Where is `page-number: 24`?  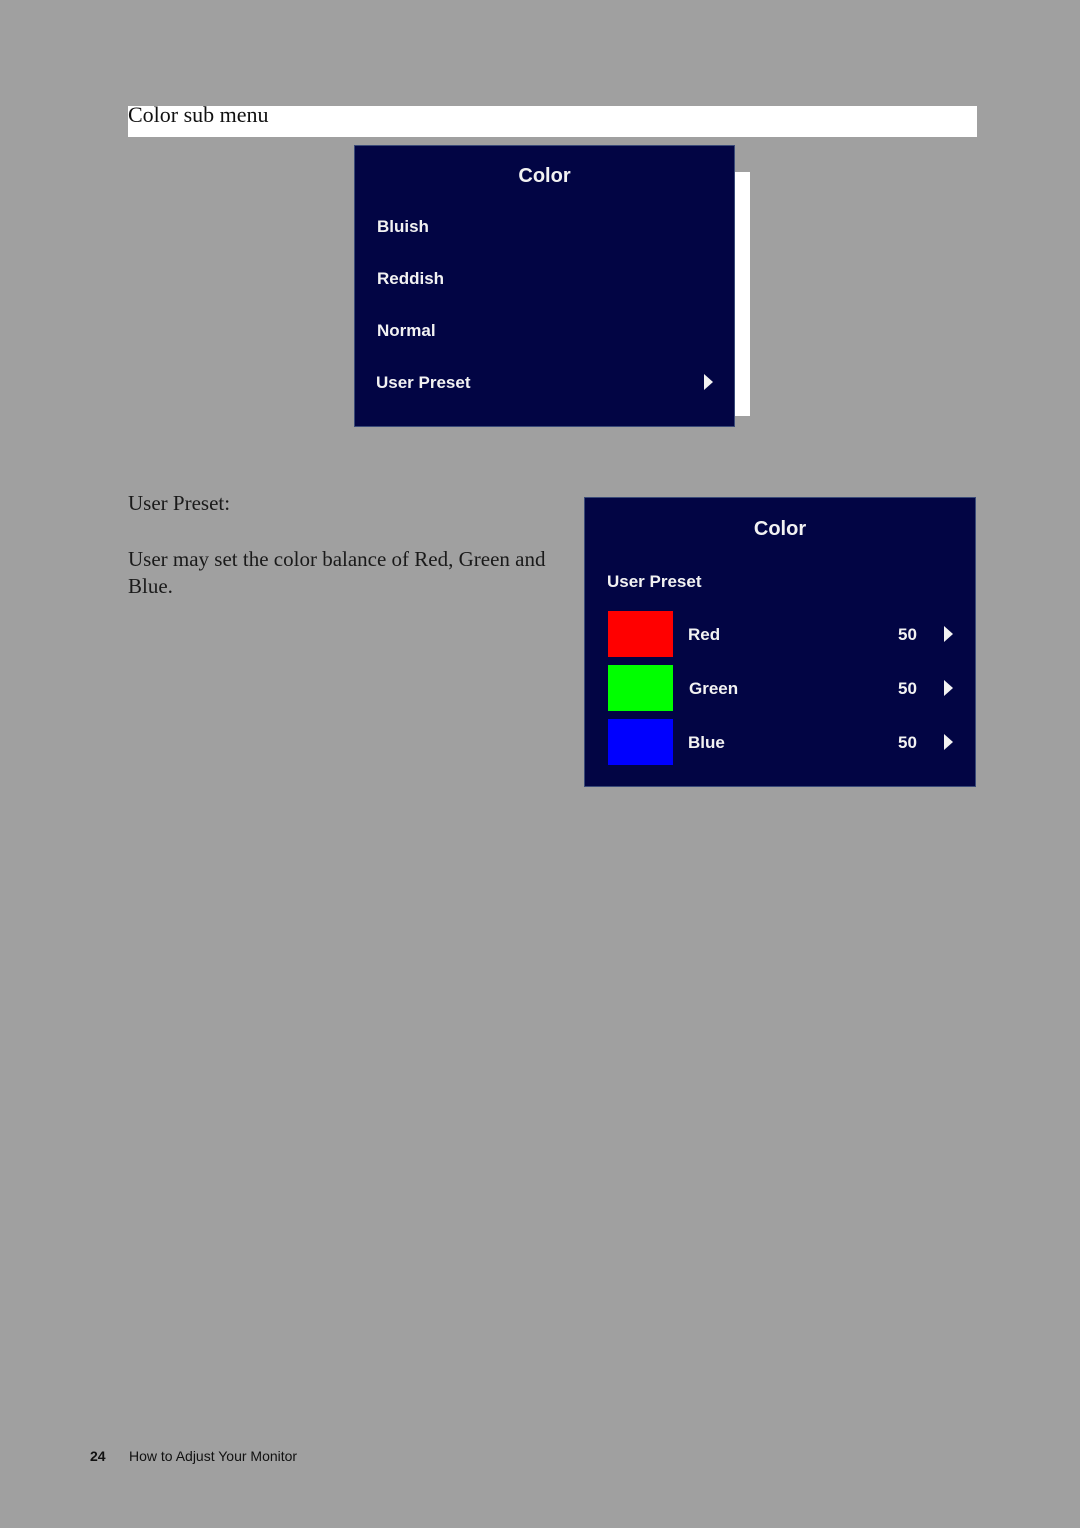 page-number: 24 is located at coordinates (98, 1456).